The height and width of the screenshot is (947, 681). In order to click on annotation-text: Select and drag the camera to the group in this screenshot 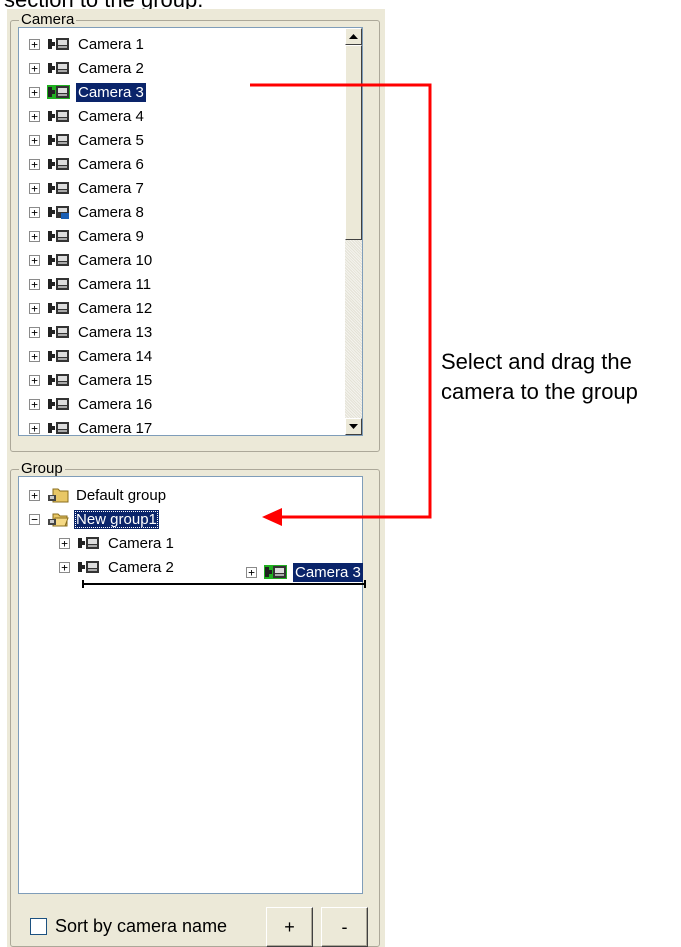, I will do `click(539, 377)`.